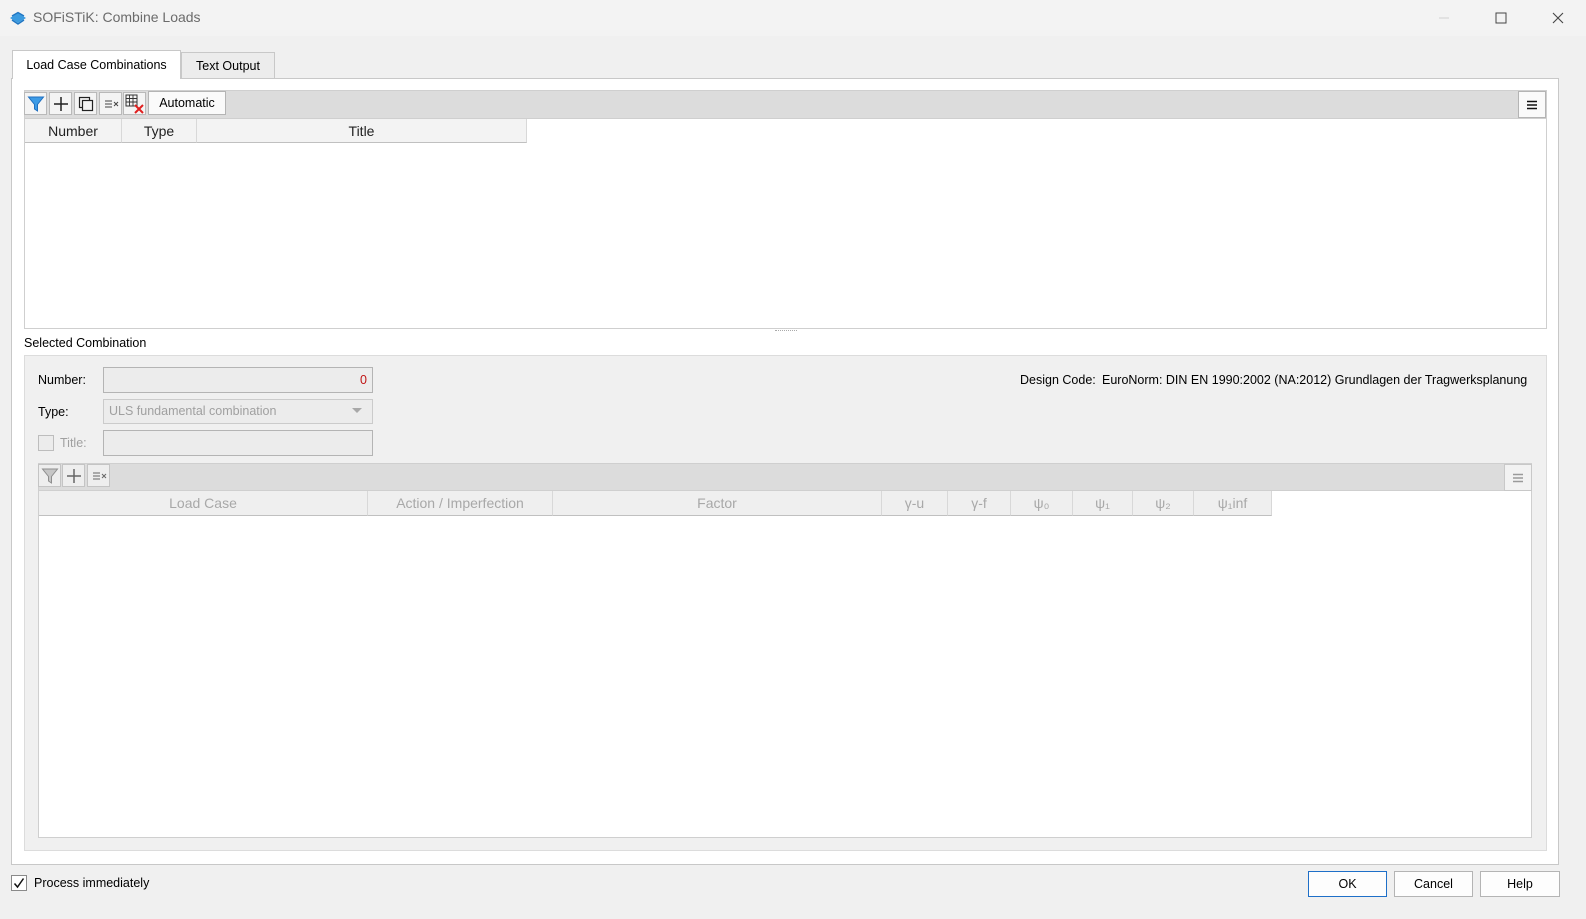  I want to click on column-header-title: Title, so click(362, 131).